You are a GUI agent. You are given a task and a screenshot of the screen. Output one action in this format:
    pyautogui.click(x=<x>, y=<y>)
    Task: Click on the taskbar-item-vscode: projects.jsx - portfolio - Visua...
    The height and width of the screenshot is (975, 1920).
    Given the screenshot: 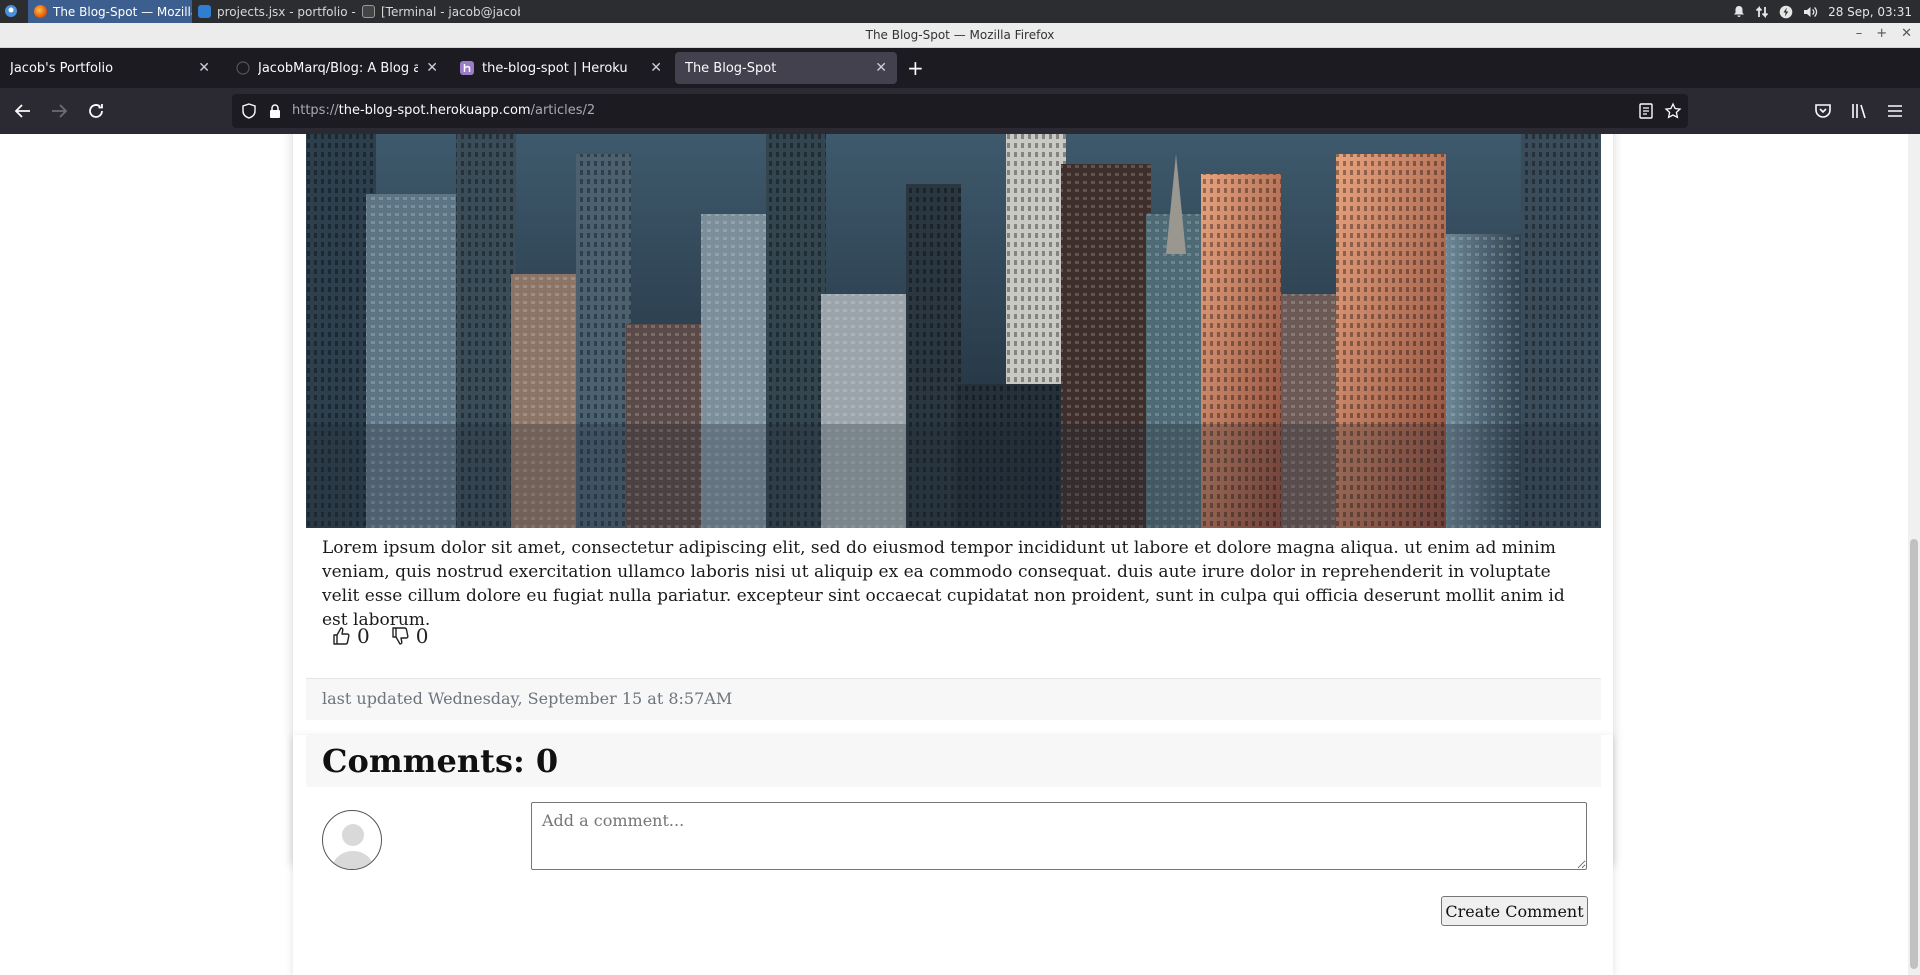 What is the action you would take?
    pyautogui.click(x=274, y=11)
    